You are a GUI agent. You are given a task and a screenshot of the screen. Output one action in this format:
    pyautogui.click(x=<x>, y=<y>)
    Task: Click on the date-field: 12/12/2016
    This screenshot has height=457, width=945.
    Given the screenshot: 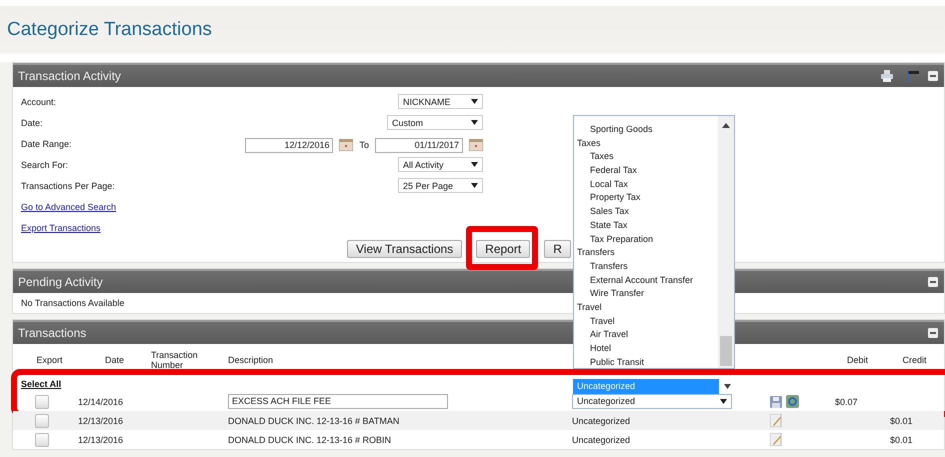 What is the action you would take?
    pyautogui.click(x=289, y=145)
    